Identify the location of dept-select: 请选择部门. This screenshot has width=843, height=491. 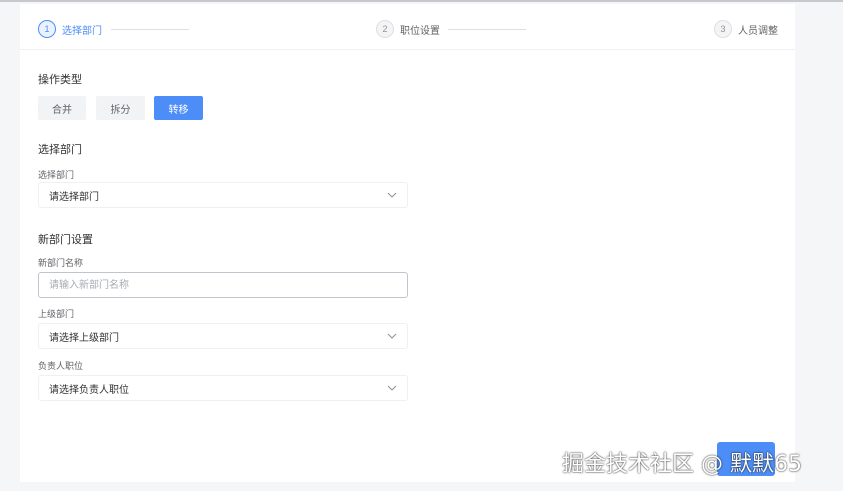
(223, 195).